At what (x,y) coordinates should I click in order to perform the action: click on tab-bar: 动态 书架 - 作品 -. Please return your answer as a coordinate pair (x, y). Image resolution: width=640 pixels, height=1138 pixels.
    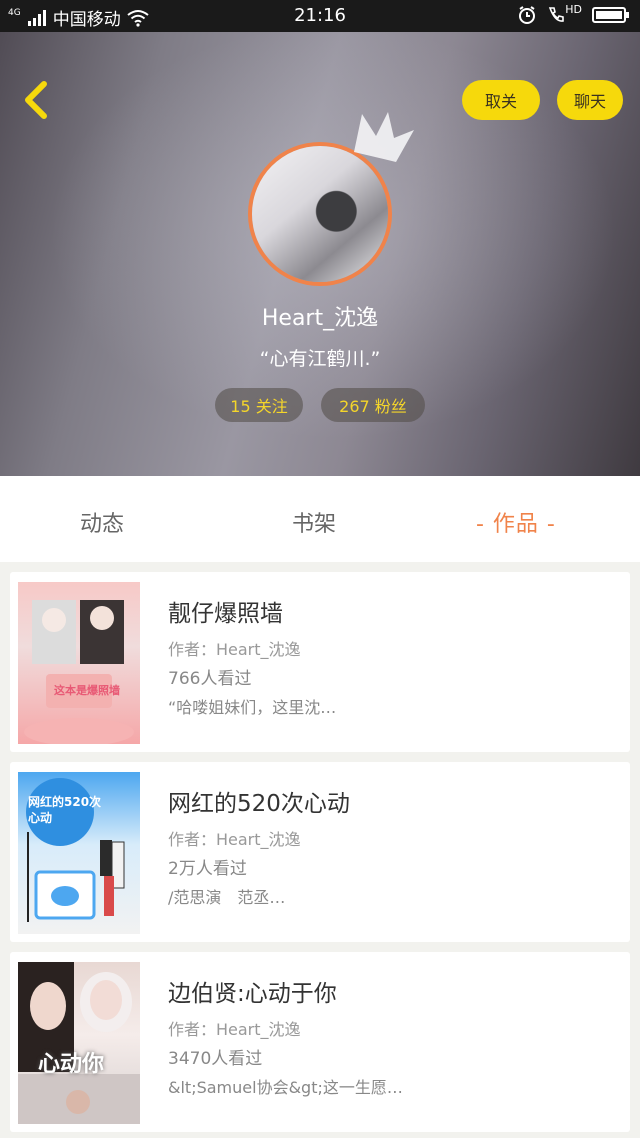
    Looking at the image, I should click on (320, 519).